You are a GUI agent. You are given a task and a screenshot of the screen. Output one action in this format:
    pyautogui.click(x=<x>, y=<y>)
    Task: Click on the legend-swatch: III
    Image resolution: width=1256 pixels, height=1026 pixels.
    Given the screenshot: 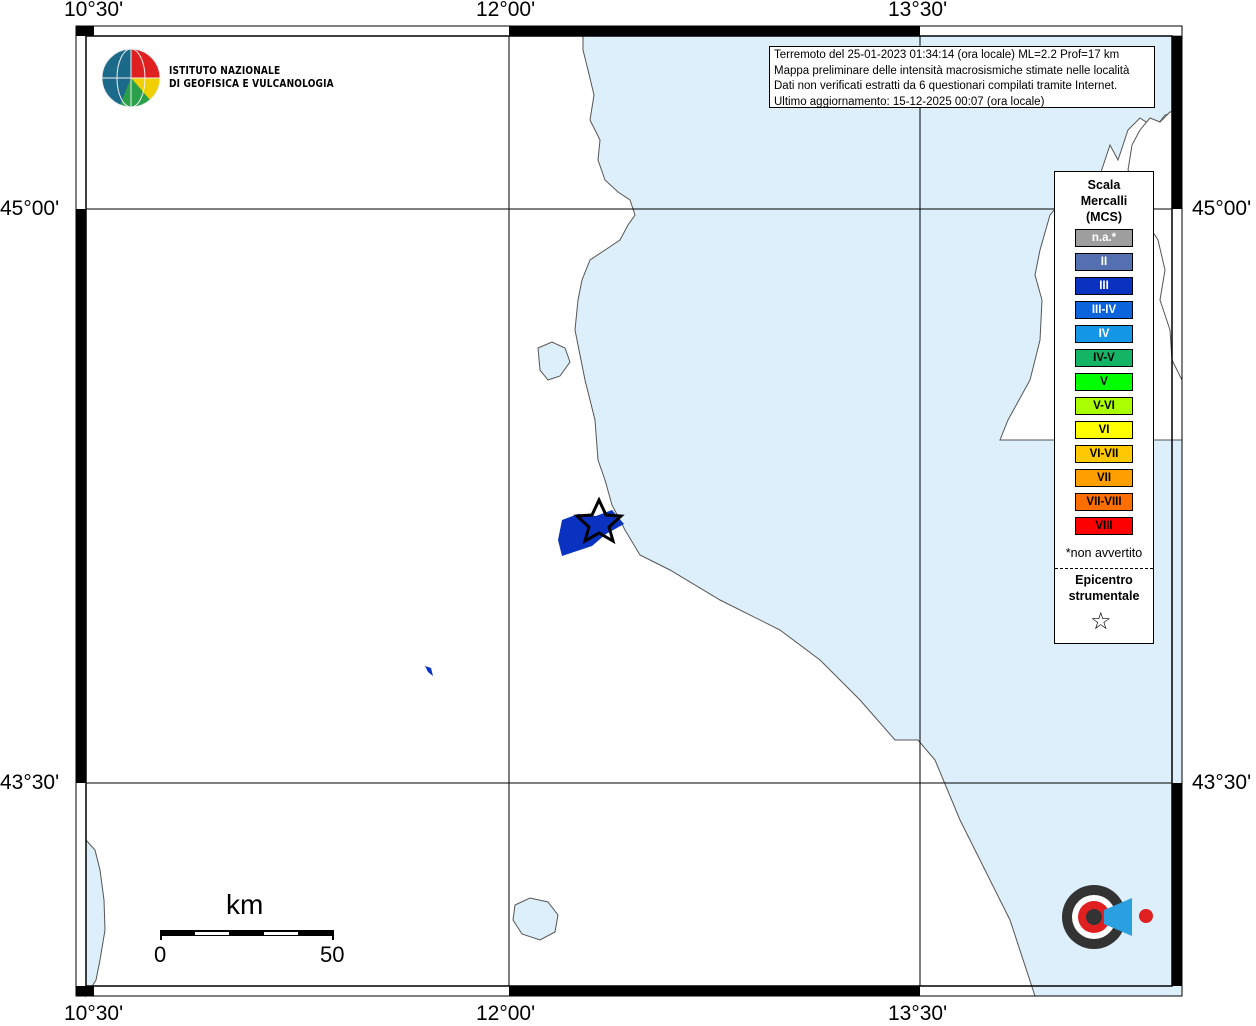 What is the action you would take?
    pyautogui.click(x=1104, y=286)
    